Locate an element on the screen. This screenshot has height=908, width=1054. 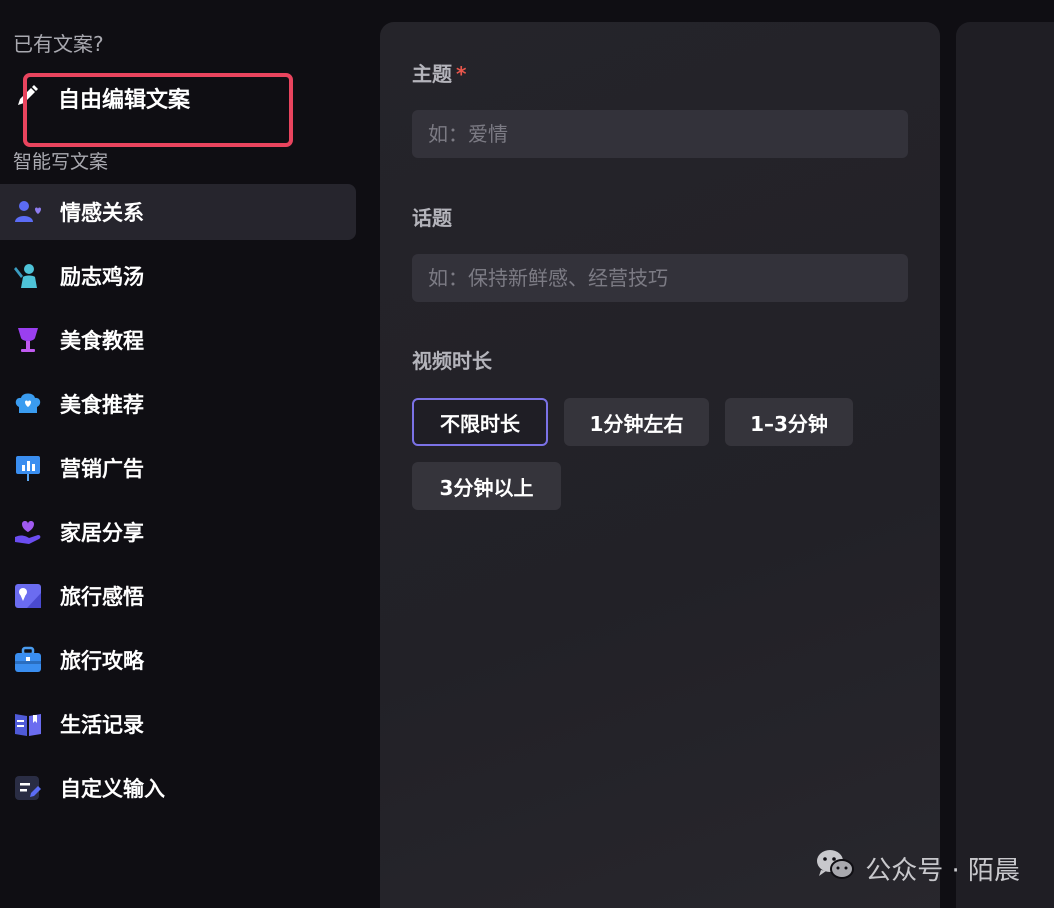
map-pin-icon is located at coordinates (28, 596).